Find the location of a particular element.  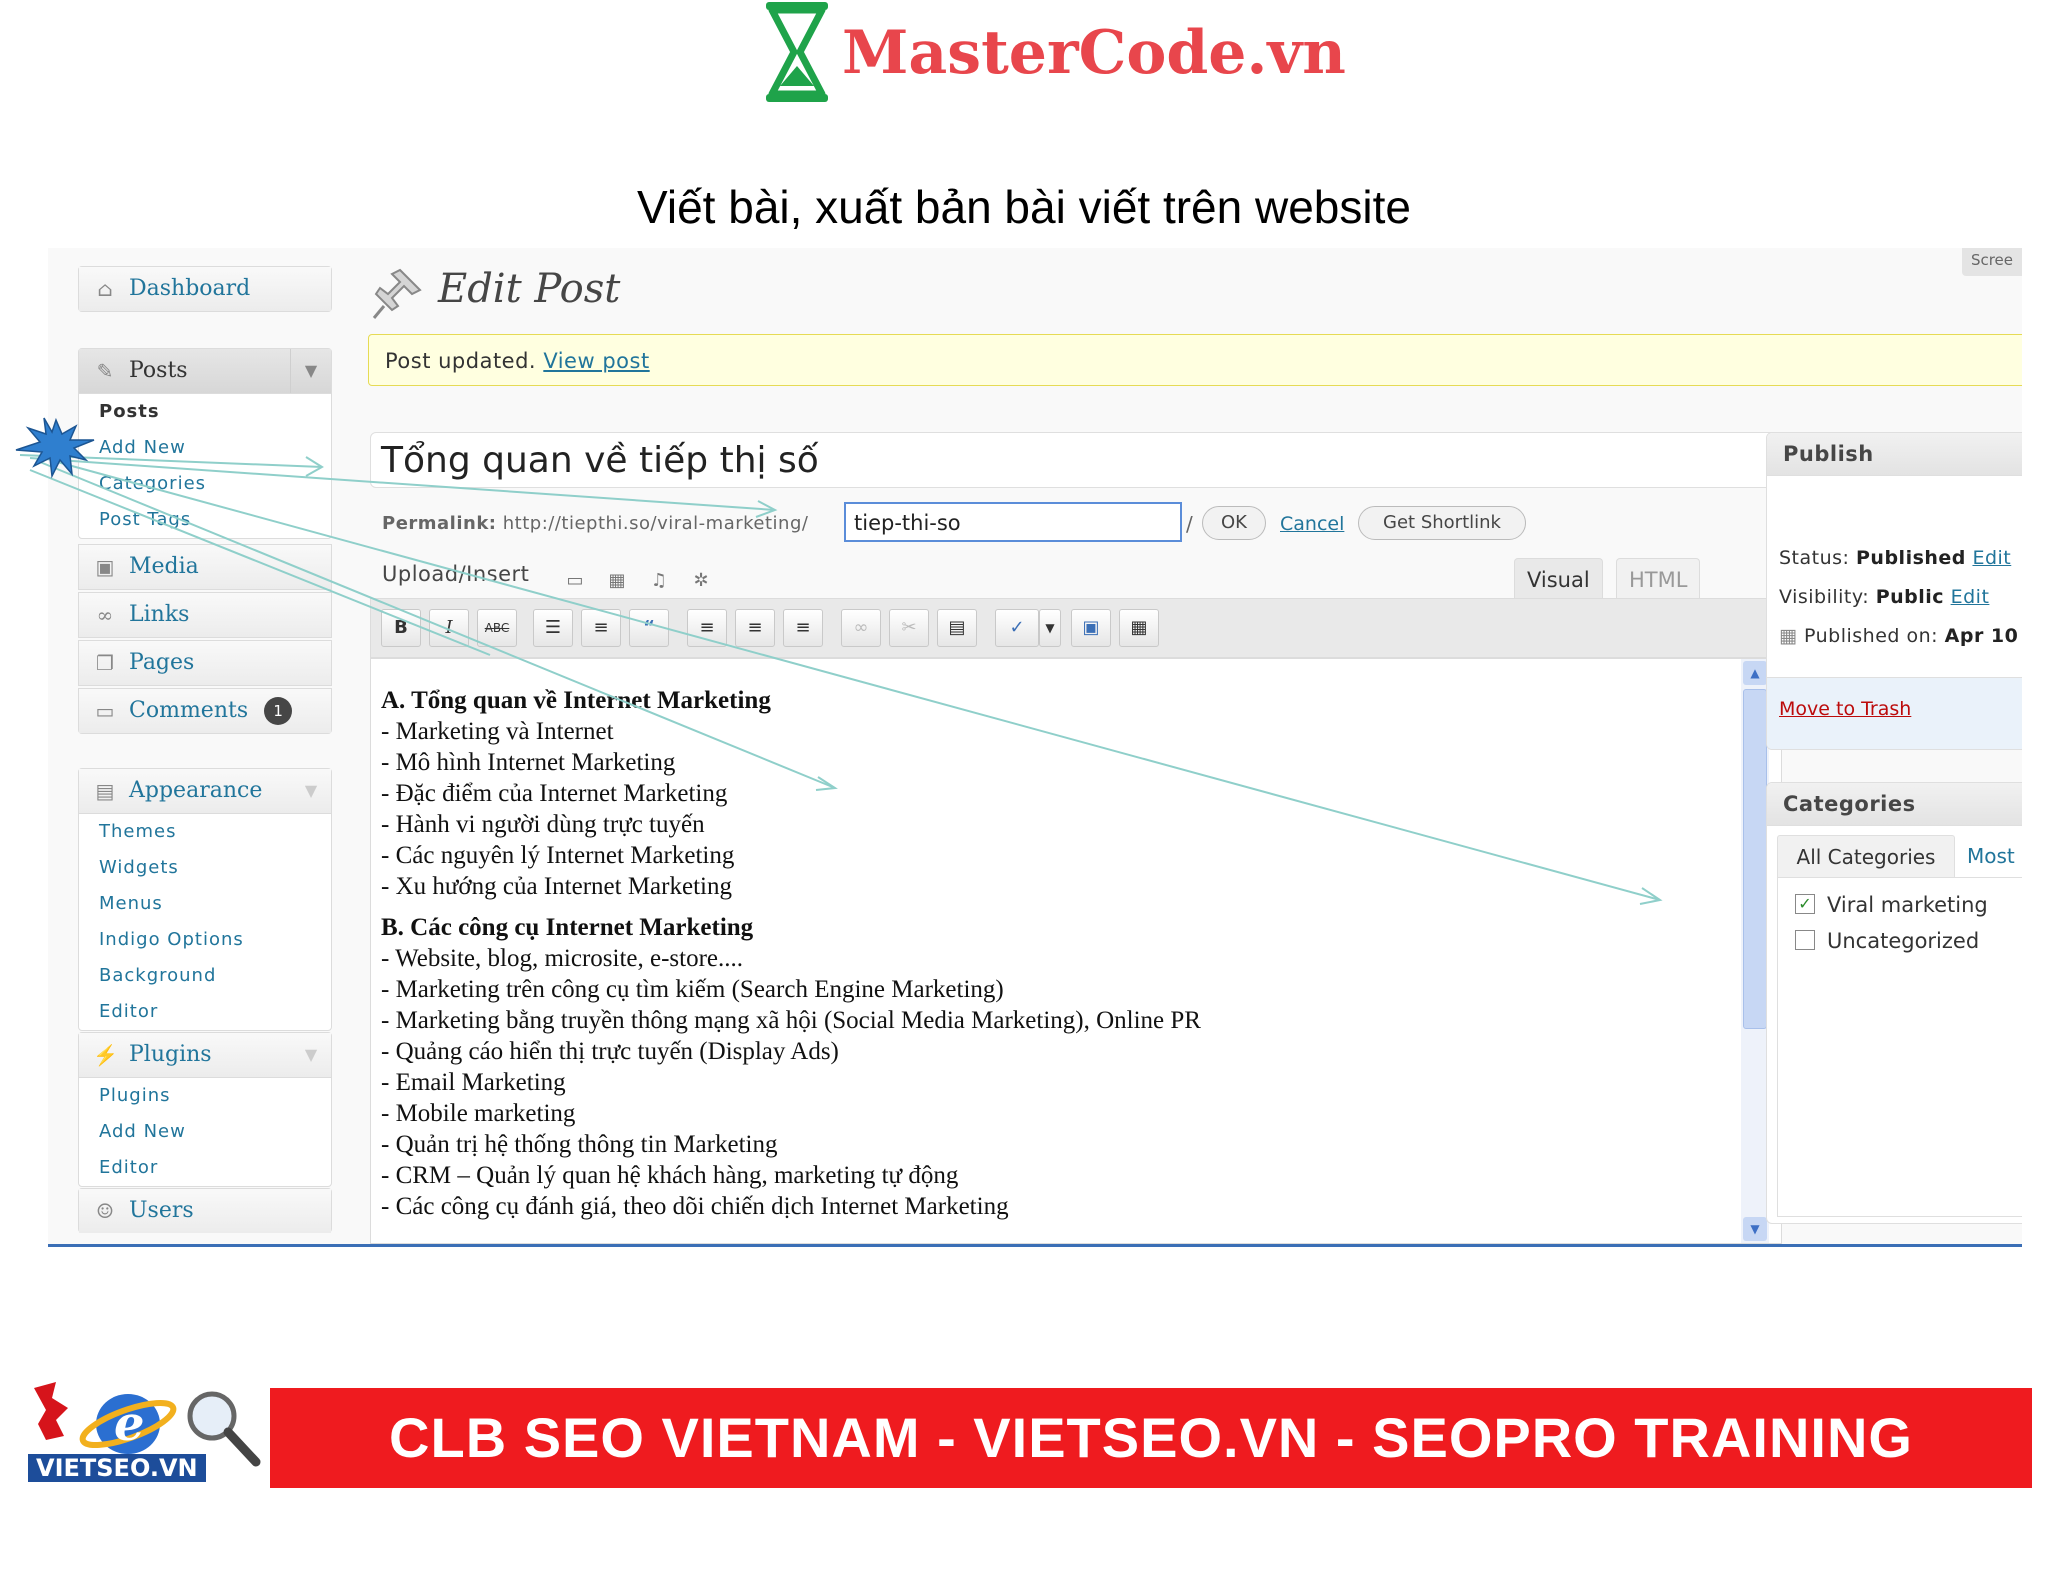

submenu-widgets: Widgets is located at coordinates (205, 868).